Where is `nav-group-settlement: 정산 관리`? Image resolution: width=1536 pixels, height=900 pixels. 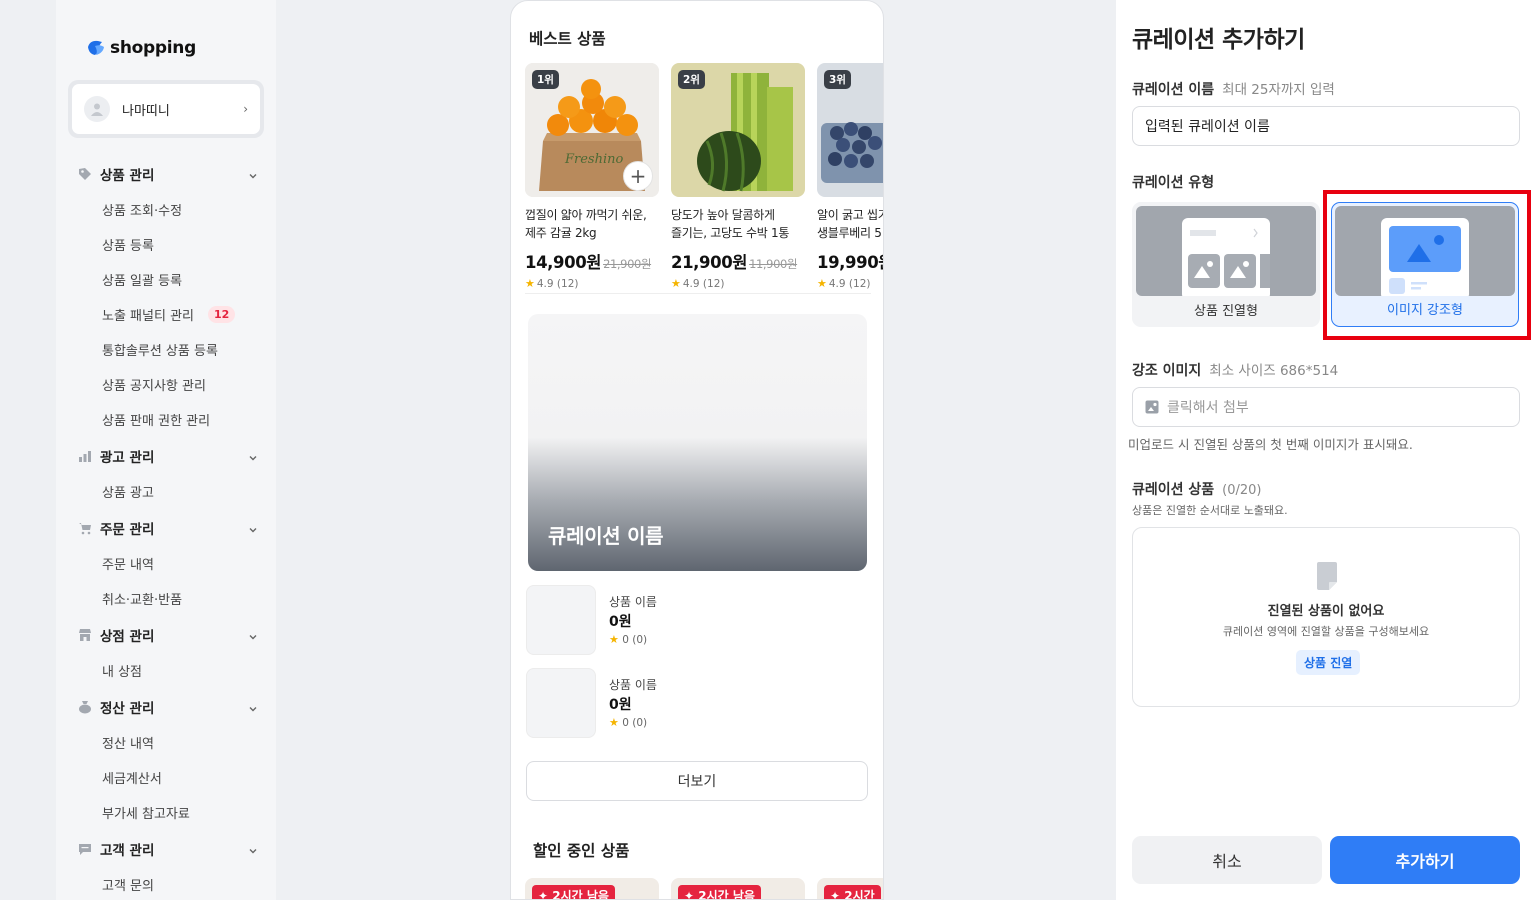 nav-group-settlement: 정산 관리 is located at coordinates (168, 707).